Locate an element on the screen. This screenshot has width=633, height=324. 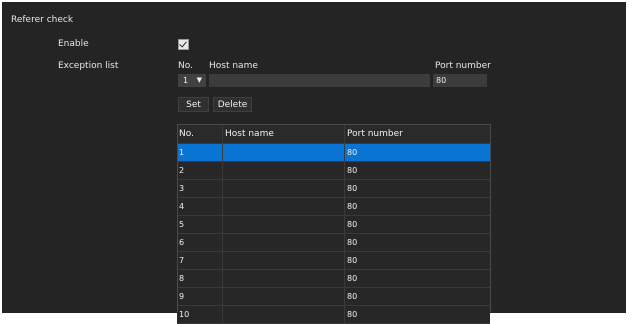
cell-no: 9 is located at coordinates (200, 296).